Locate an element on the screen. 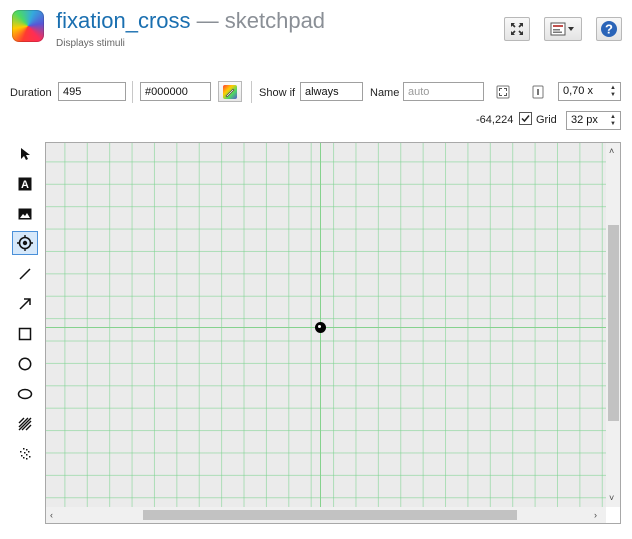  gabor-tool is located at coordinates (25, 424).